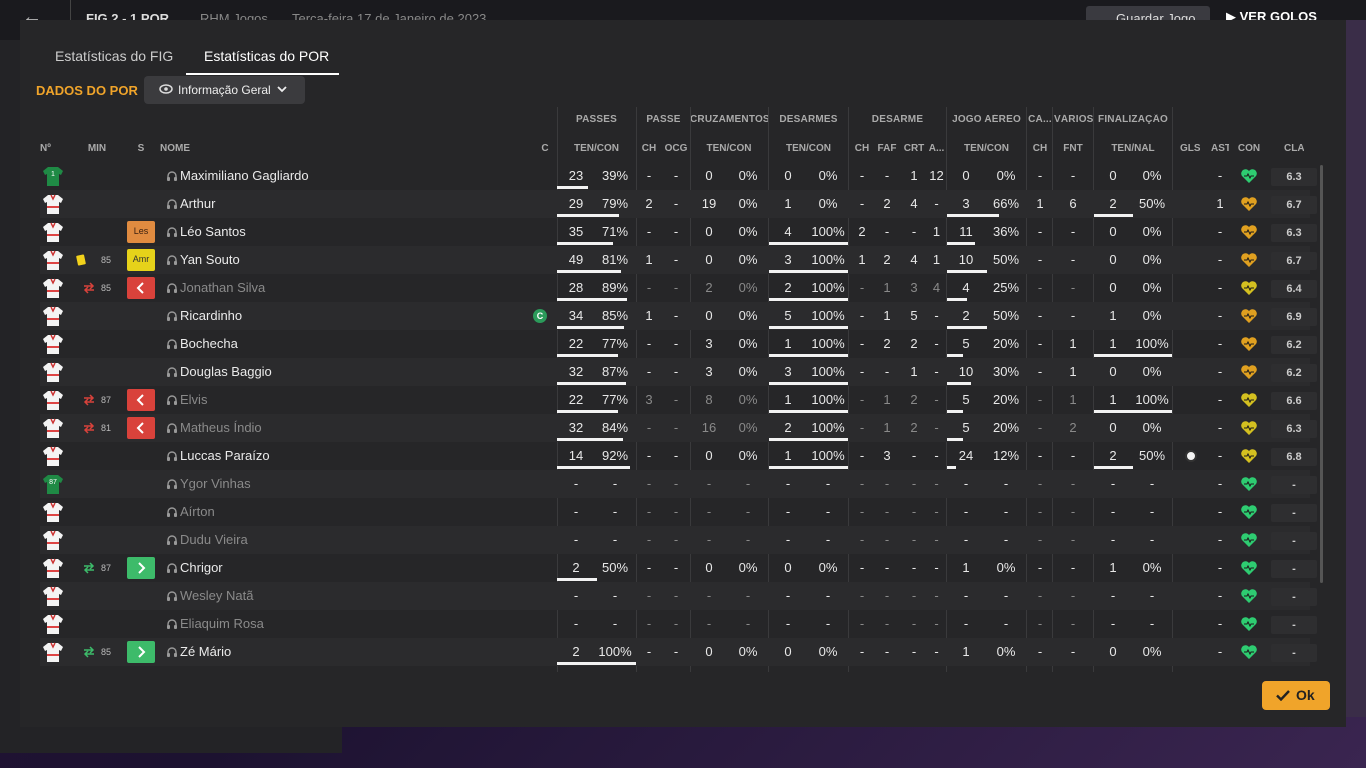 The height and width of the screenshot is (768, 1366). I want to click on column-header: CON, so click(1249, 148).